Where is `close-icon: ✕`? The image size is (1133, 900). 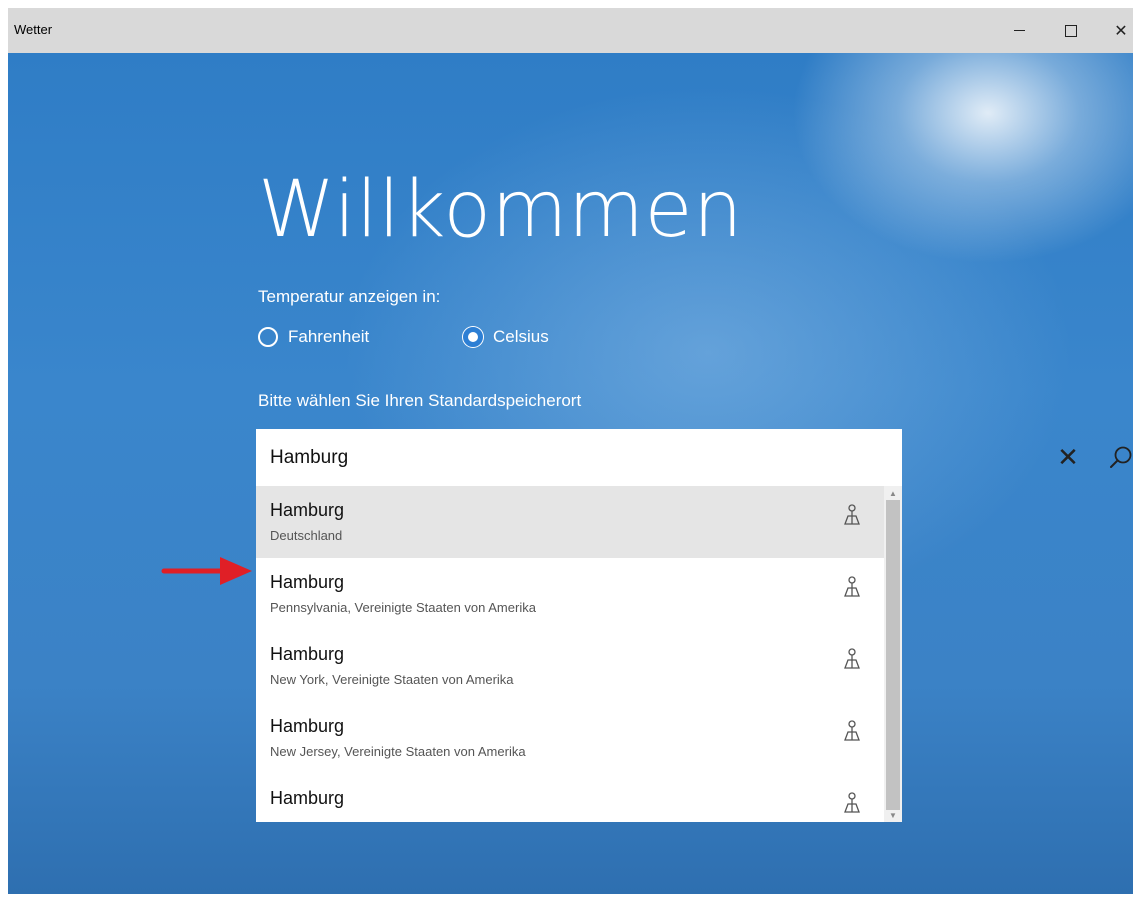
close-icon: ✕ is located at coordinates (1121, 31).